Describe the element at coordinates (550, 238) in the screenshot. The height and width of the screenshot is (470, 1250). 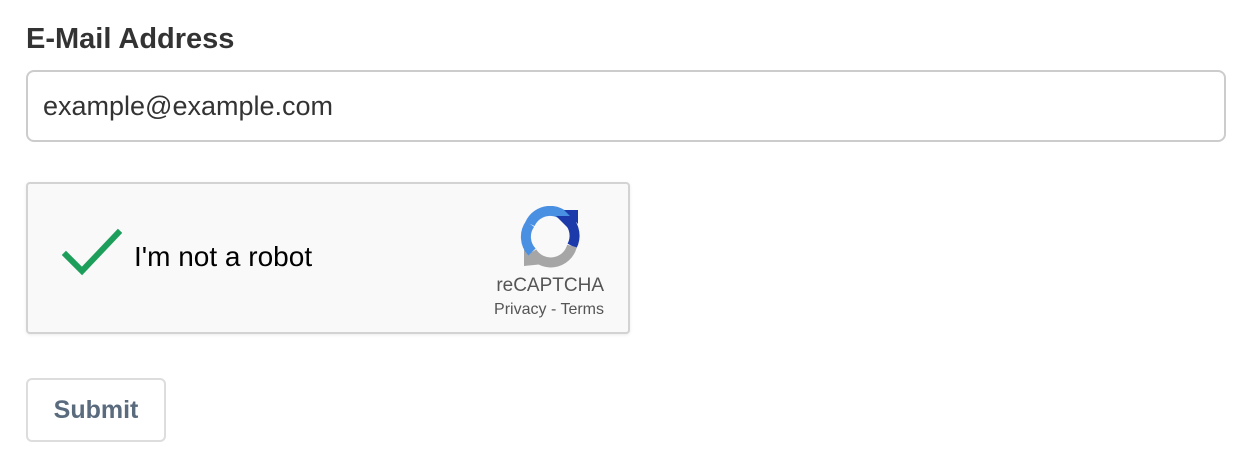
I see `recaptcha-logo-icon` at that location.